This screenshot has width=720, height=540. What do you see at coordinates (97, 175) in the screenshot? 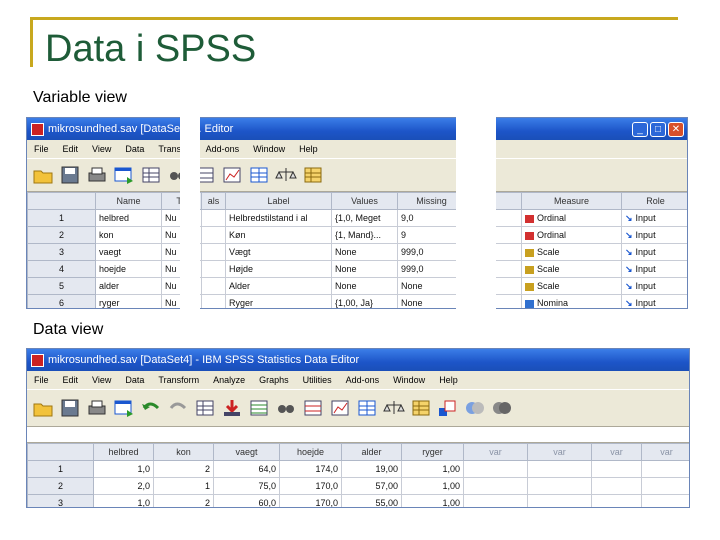
I see `print-icon` at bounding box center [97, 175].